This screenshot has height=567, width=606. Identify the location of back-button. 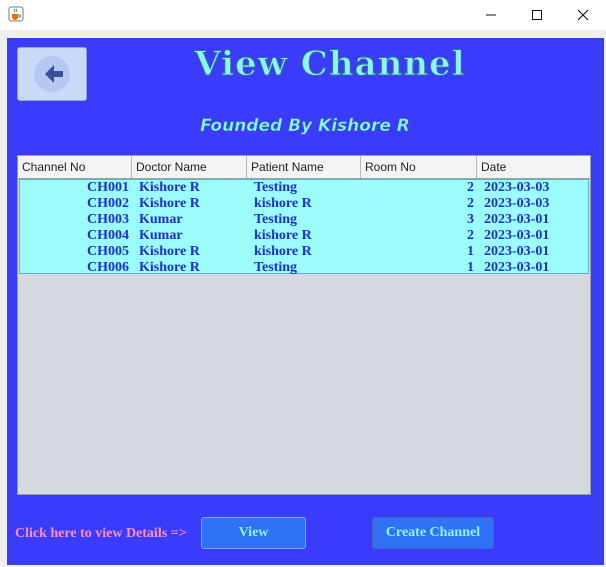
(52, 74).